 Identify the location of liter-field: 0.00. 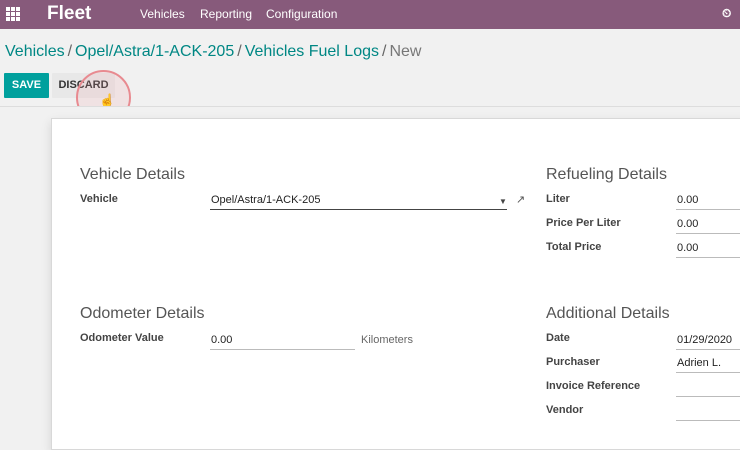
(708, 200).